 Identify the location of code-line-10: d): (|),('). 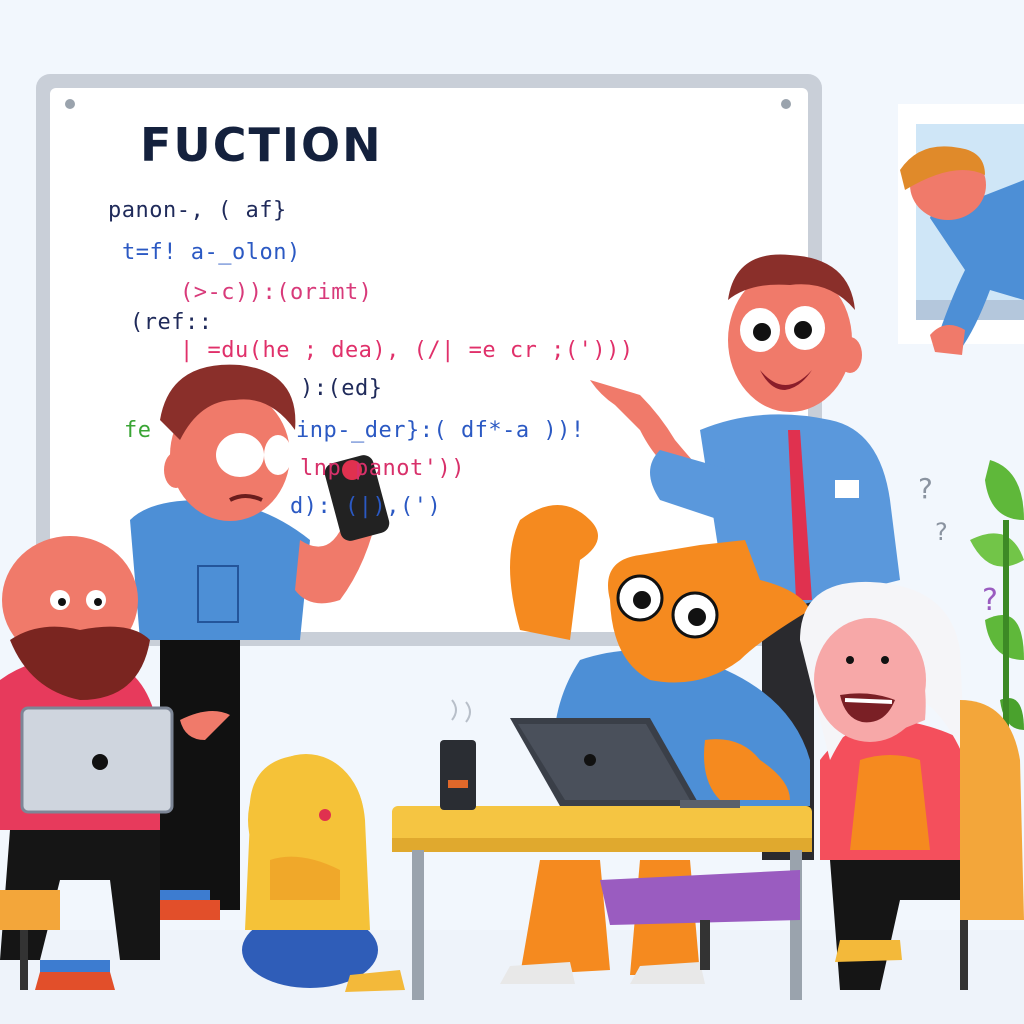
(366, 506).